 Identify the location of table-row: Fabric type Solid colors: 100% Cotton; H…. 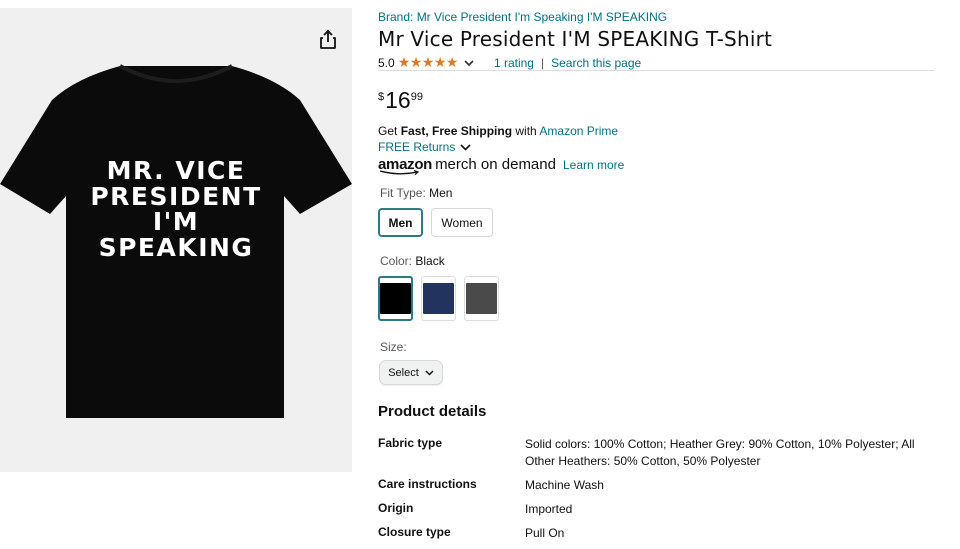
(656, 453).